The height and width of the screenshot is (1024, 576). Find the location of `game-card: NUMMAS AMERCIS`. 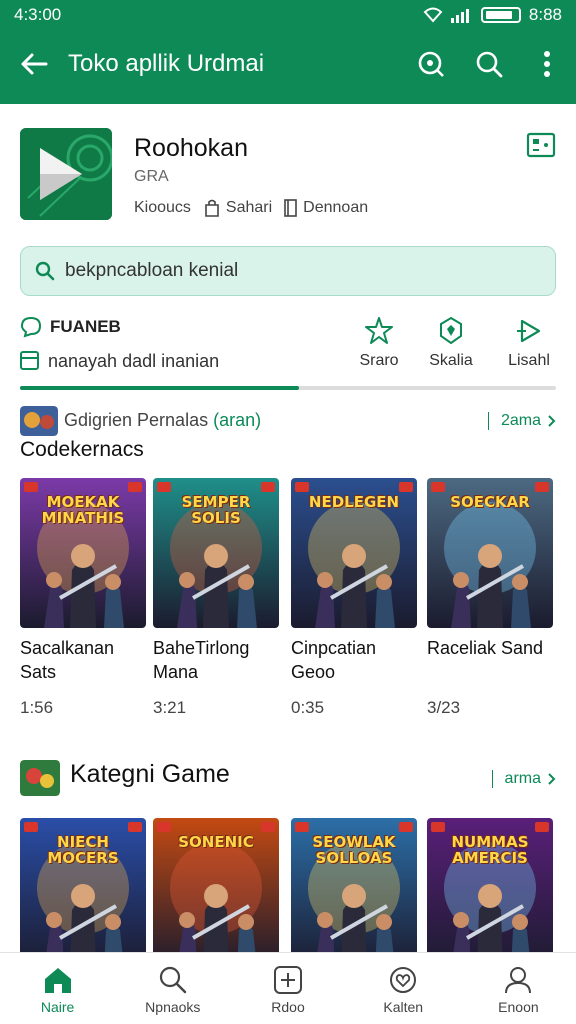

game-card: NUMMAS AMERCIS is located at coordinates (490, 893).